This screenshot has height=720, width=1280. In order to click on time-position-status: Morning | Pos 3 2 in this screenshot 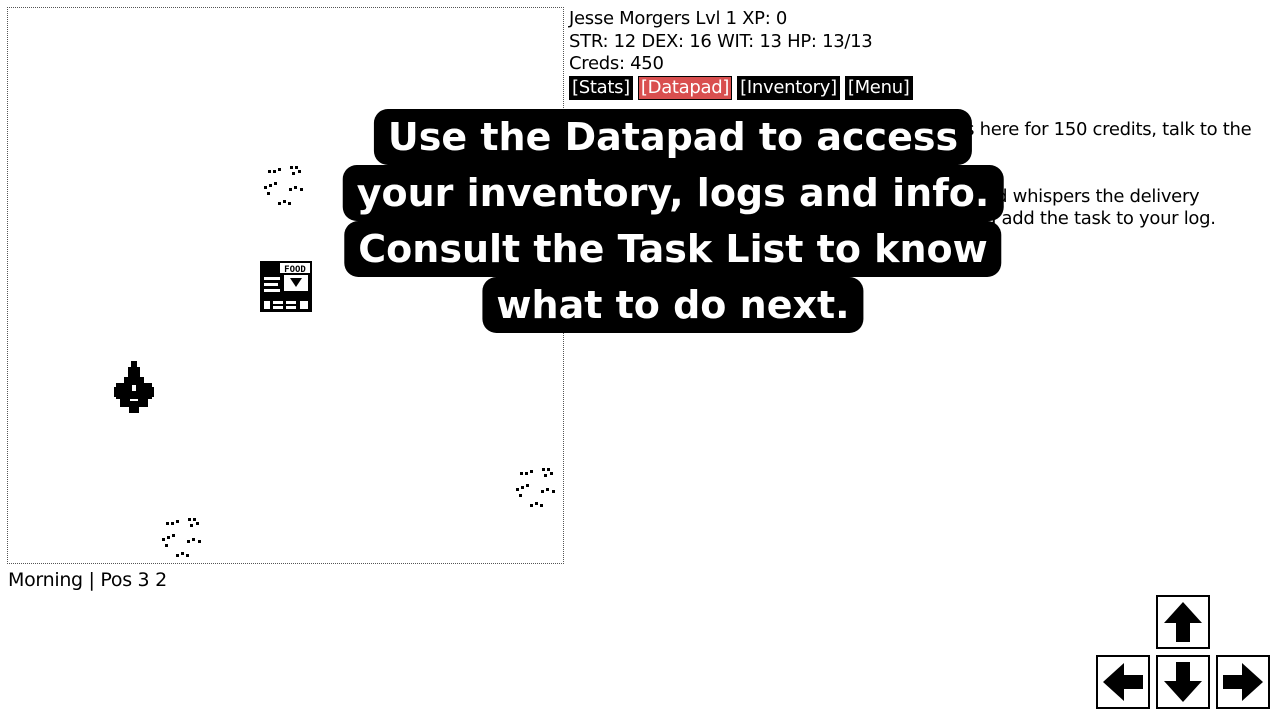, I will do `click(87, 580)`.